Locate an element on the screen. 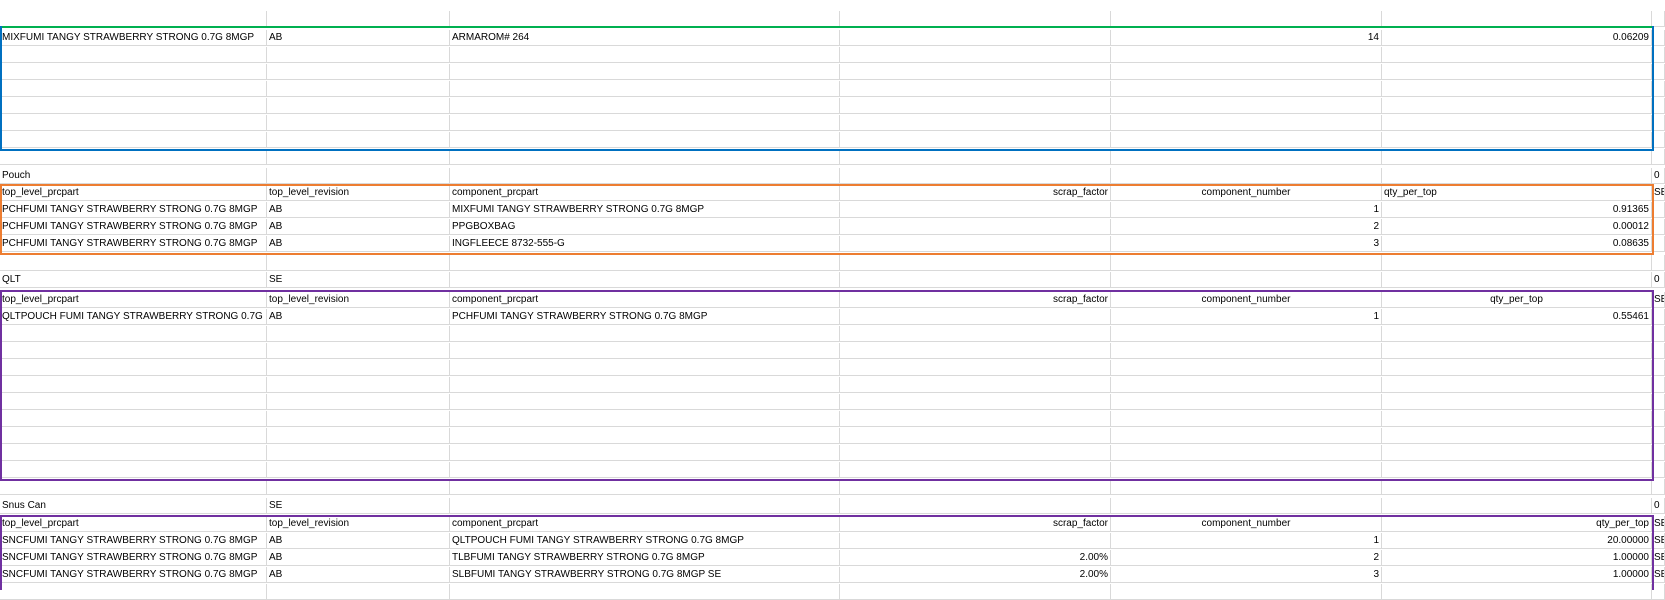 This screenshot has width=1665, height=600. header-component-prcpart: component_prcpart is located at coordinates (645, 524).